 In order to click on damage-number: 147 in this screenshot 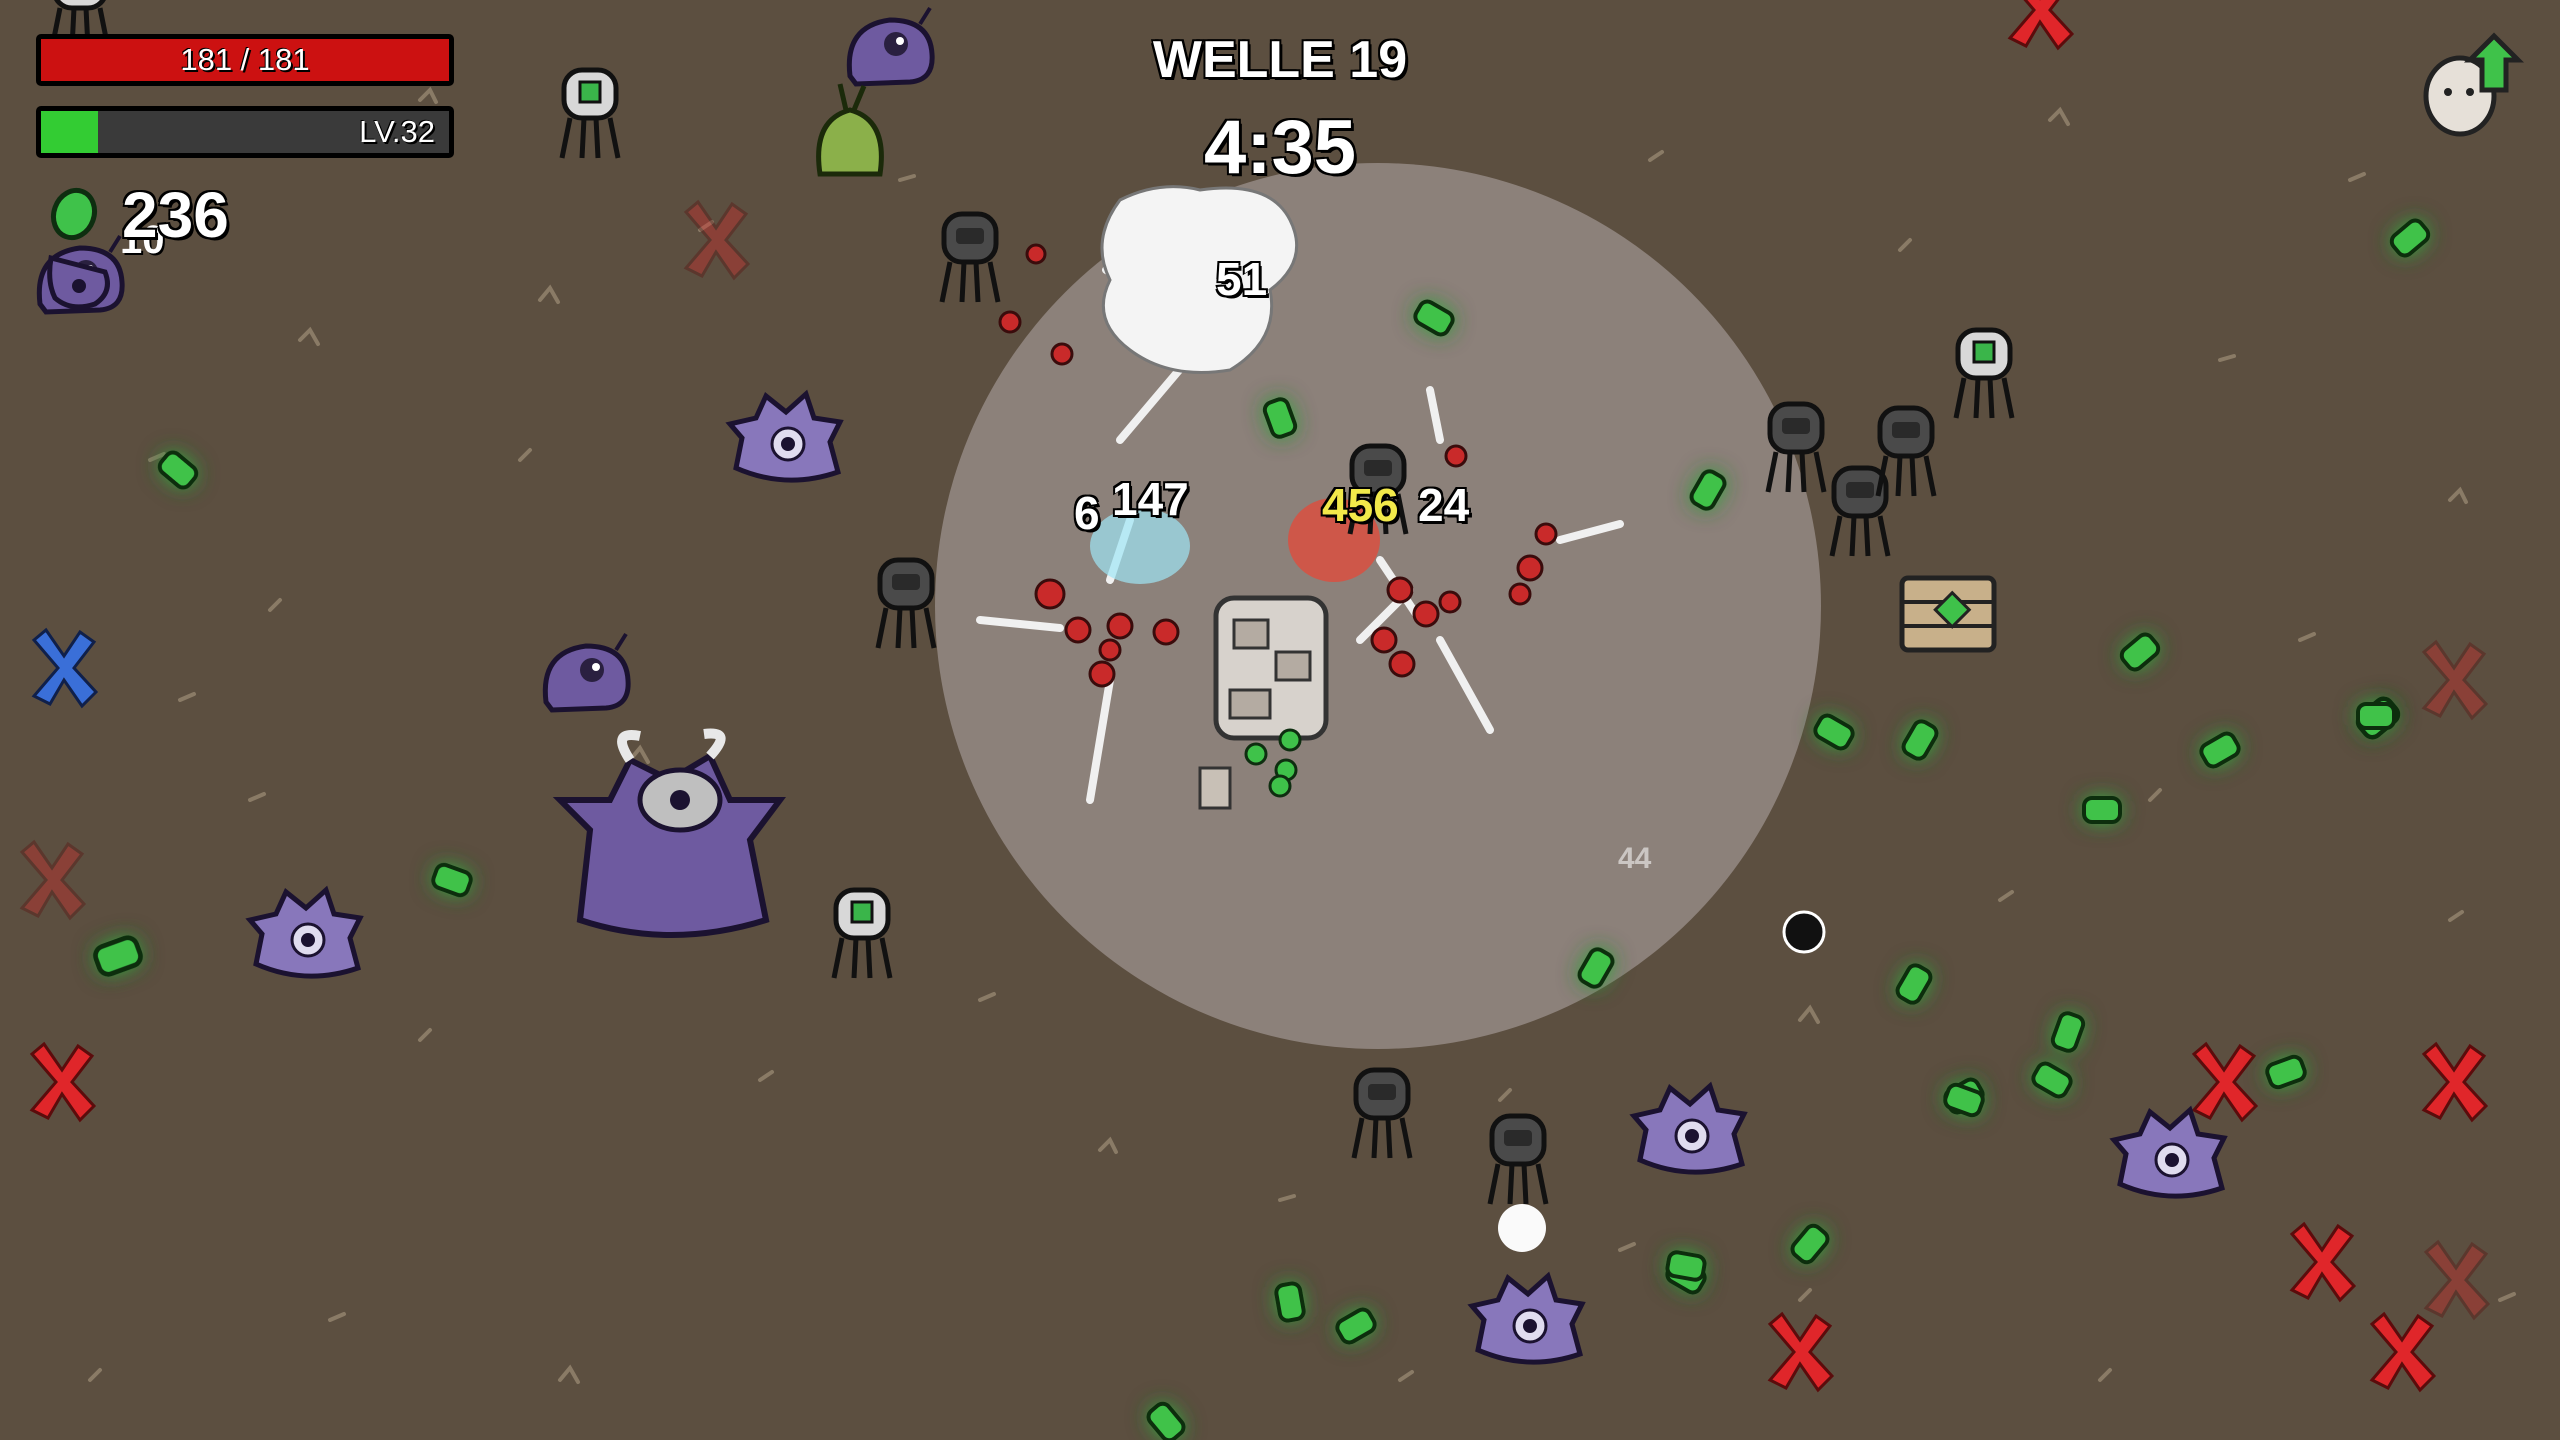, I will do `click(1150, 499)`.